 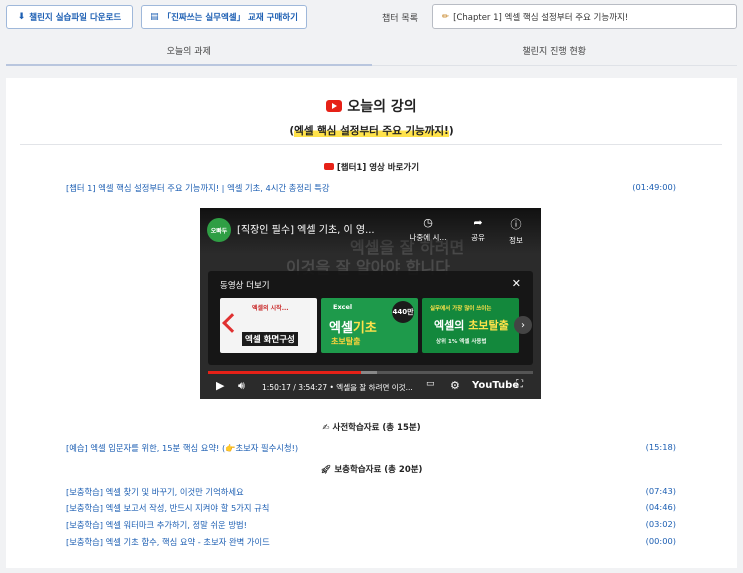 I want to click on lecture-header: 오늘의 강의 (엑셀 핵심 설정부터 주요 기능까지!), so click(x=371, y=117).